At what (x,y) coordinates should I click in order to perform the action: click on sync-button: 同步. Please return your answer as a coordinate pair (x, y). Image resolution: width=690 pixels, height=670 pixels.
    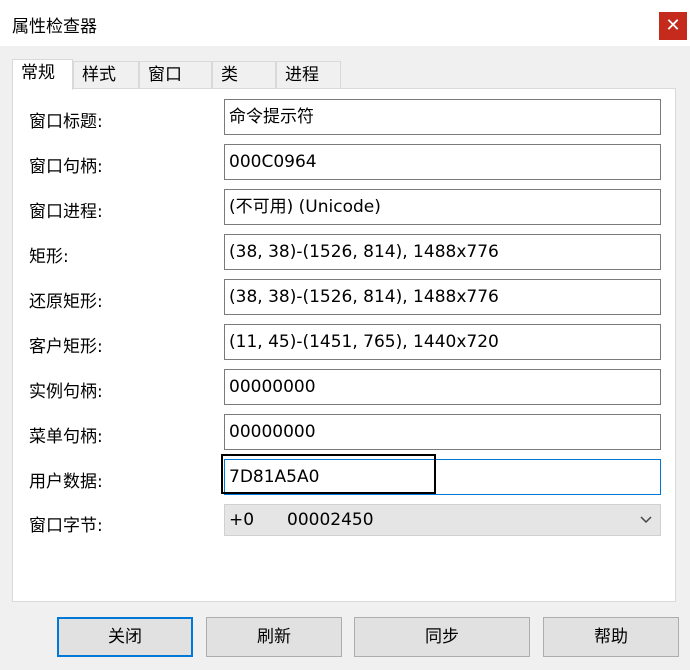
    Looking at the image, I should click on (442, 637).